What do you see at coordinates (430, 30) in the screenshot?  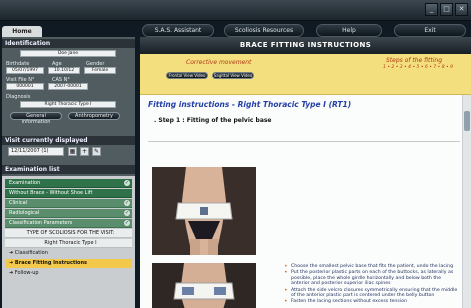 I see `exit-button: Exit` at bounding box center [430, 30].